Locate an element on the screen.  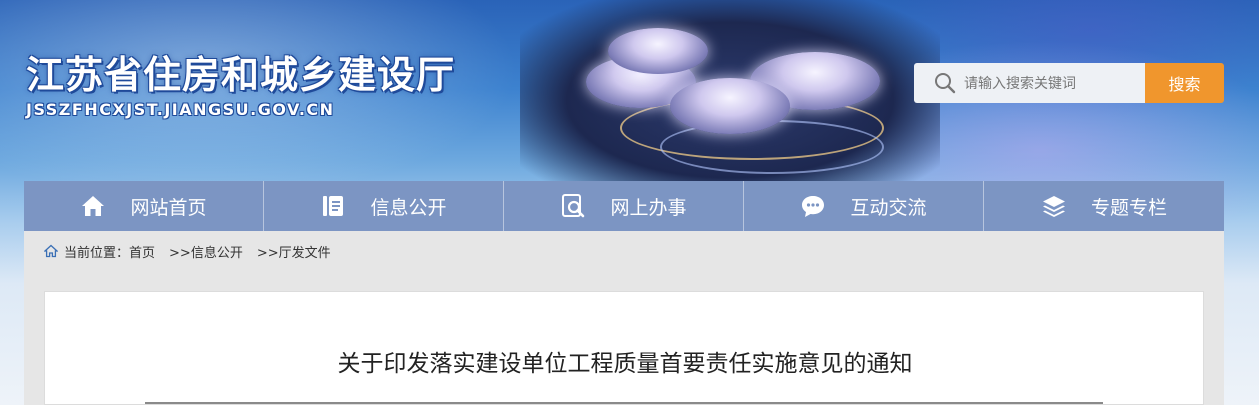
search-input is located at coordinates (1054, 84).